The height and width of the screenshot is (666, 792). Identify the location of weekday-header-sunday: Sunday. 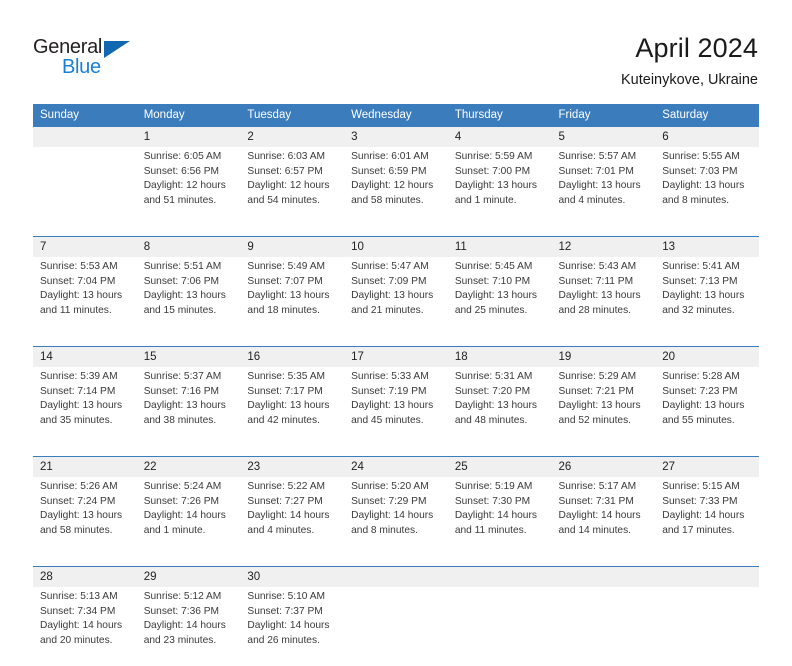
(85, 115).